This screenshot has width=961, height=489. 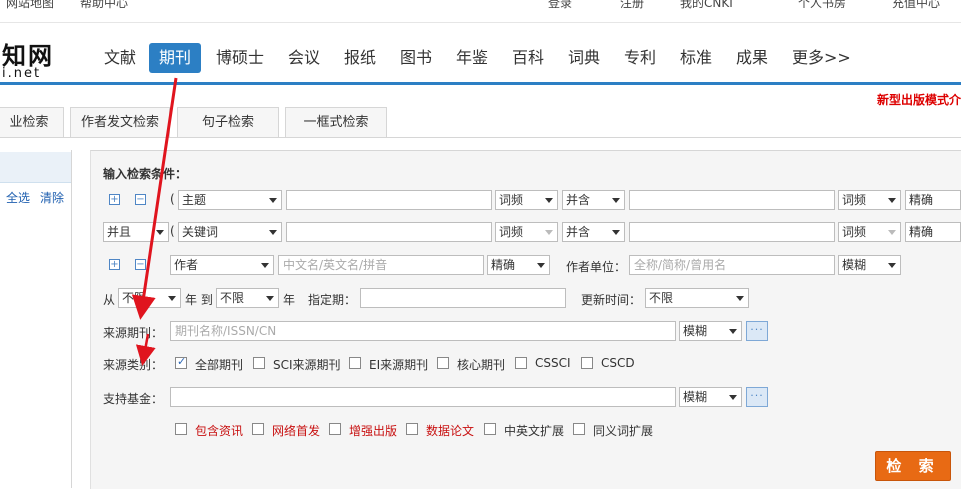 I want to click on annotation-arrows, so click(x=154, y=221).